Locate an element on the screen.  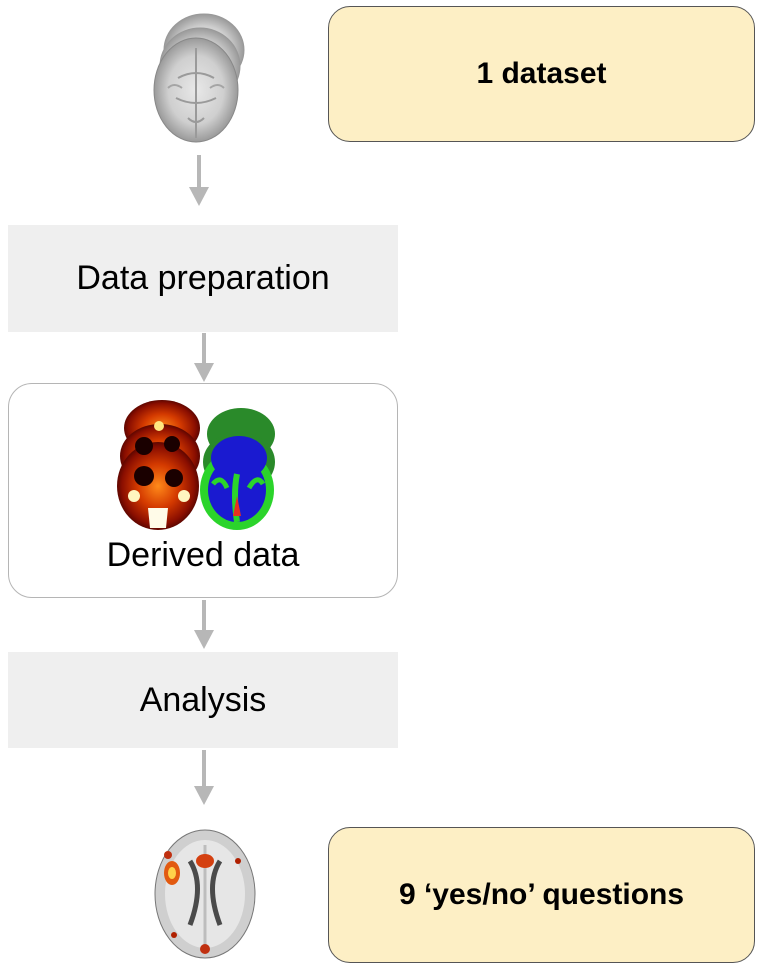
step-data-preparation-label: Data preparation is located at coordinates (203, 278).